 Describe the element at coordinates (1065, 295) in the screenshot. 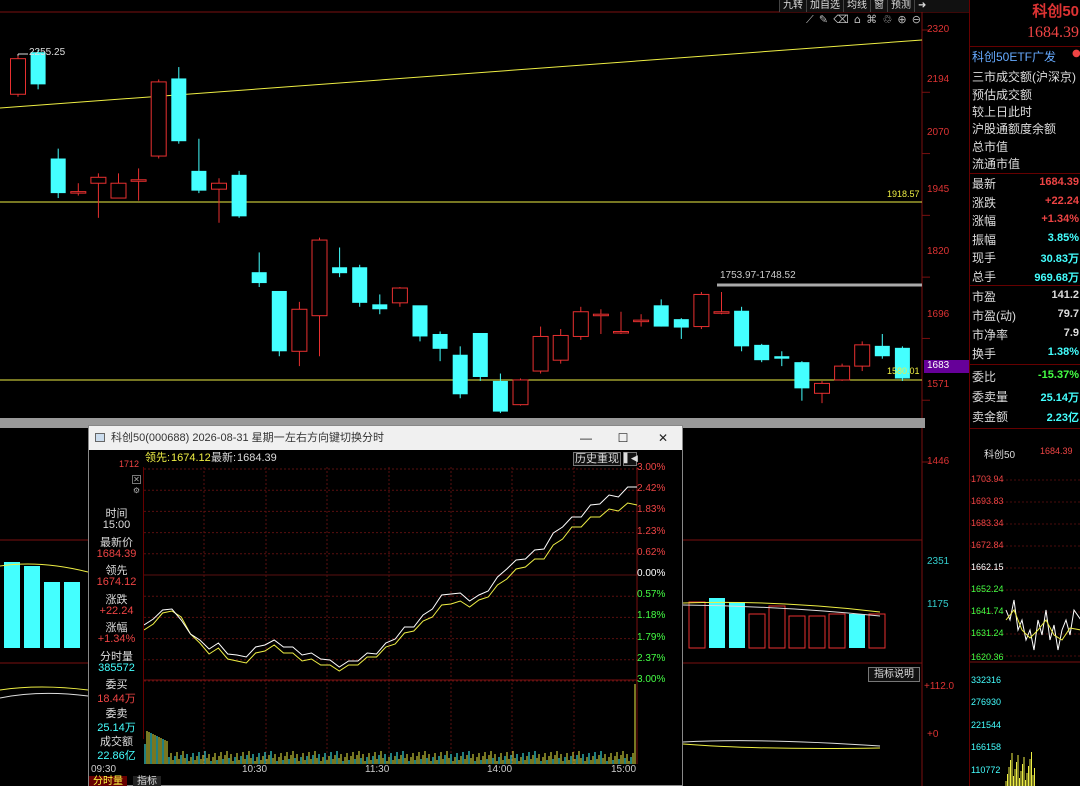

I see `quote-value: 141.2` at that location.